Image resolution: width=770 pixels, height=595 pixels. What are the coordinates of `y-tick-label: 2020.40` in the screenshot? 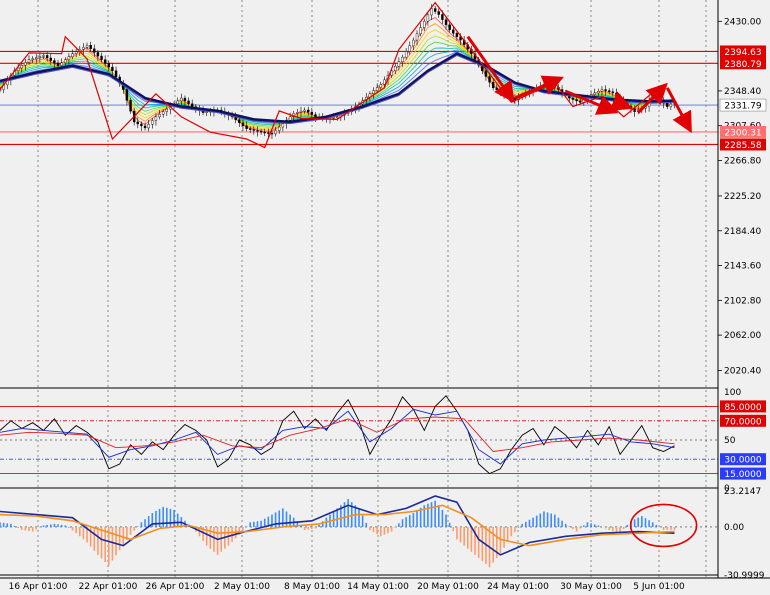 It's located at (742, 372).